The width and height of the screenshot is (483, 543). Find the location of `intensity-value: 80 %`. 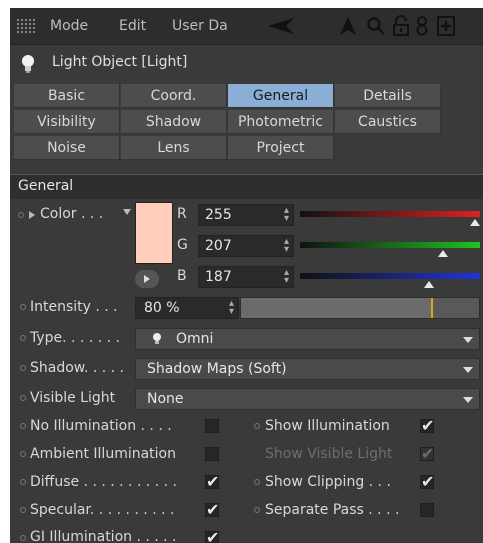

intensity-value: 80 % is located at coordinates (162, 308).